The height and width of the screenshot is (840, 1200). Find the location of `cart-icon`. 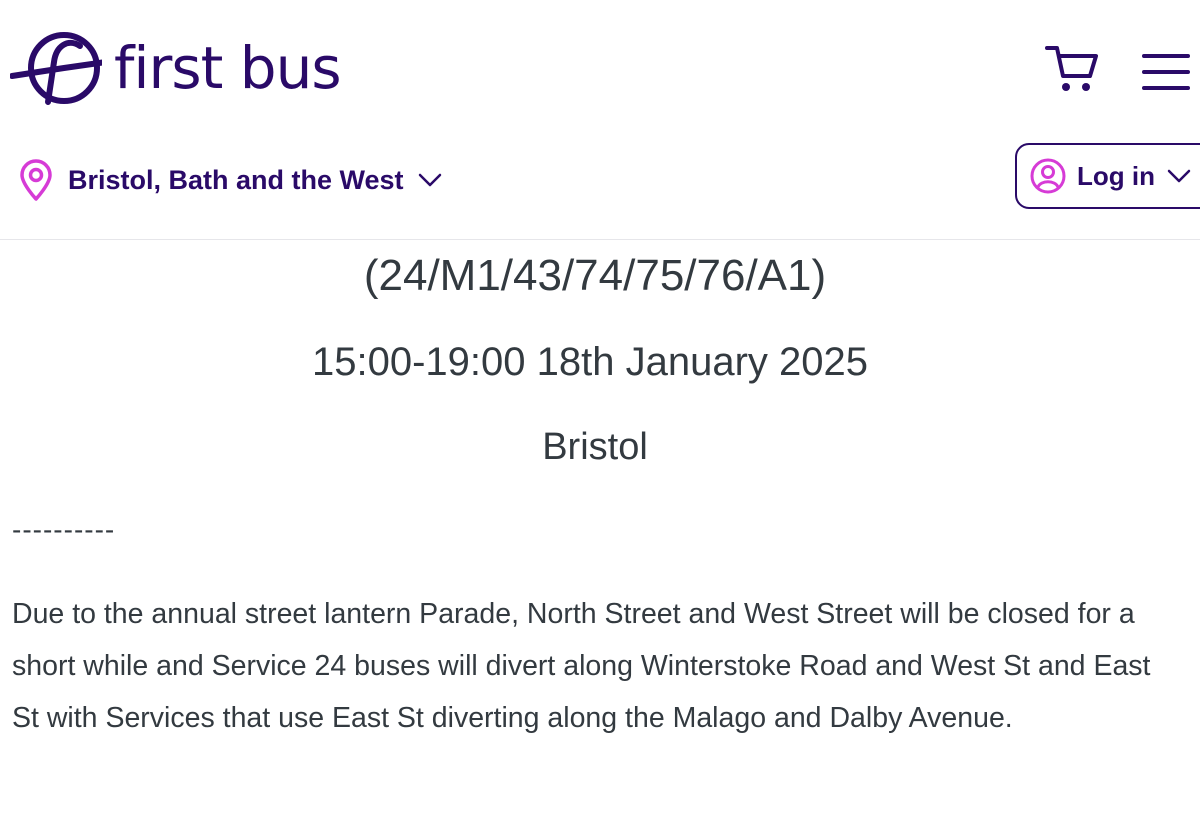

cart-icon is located at coordinates (1071, 68).